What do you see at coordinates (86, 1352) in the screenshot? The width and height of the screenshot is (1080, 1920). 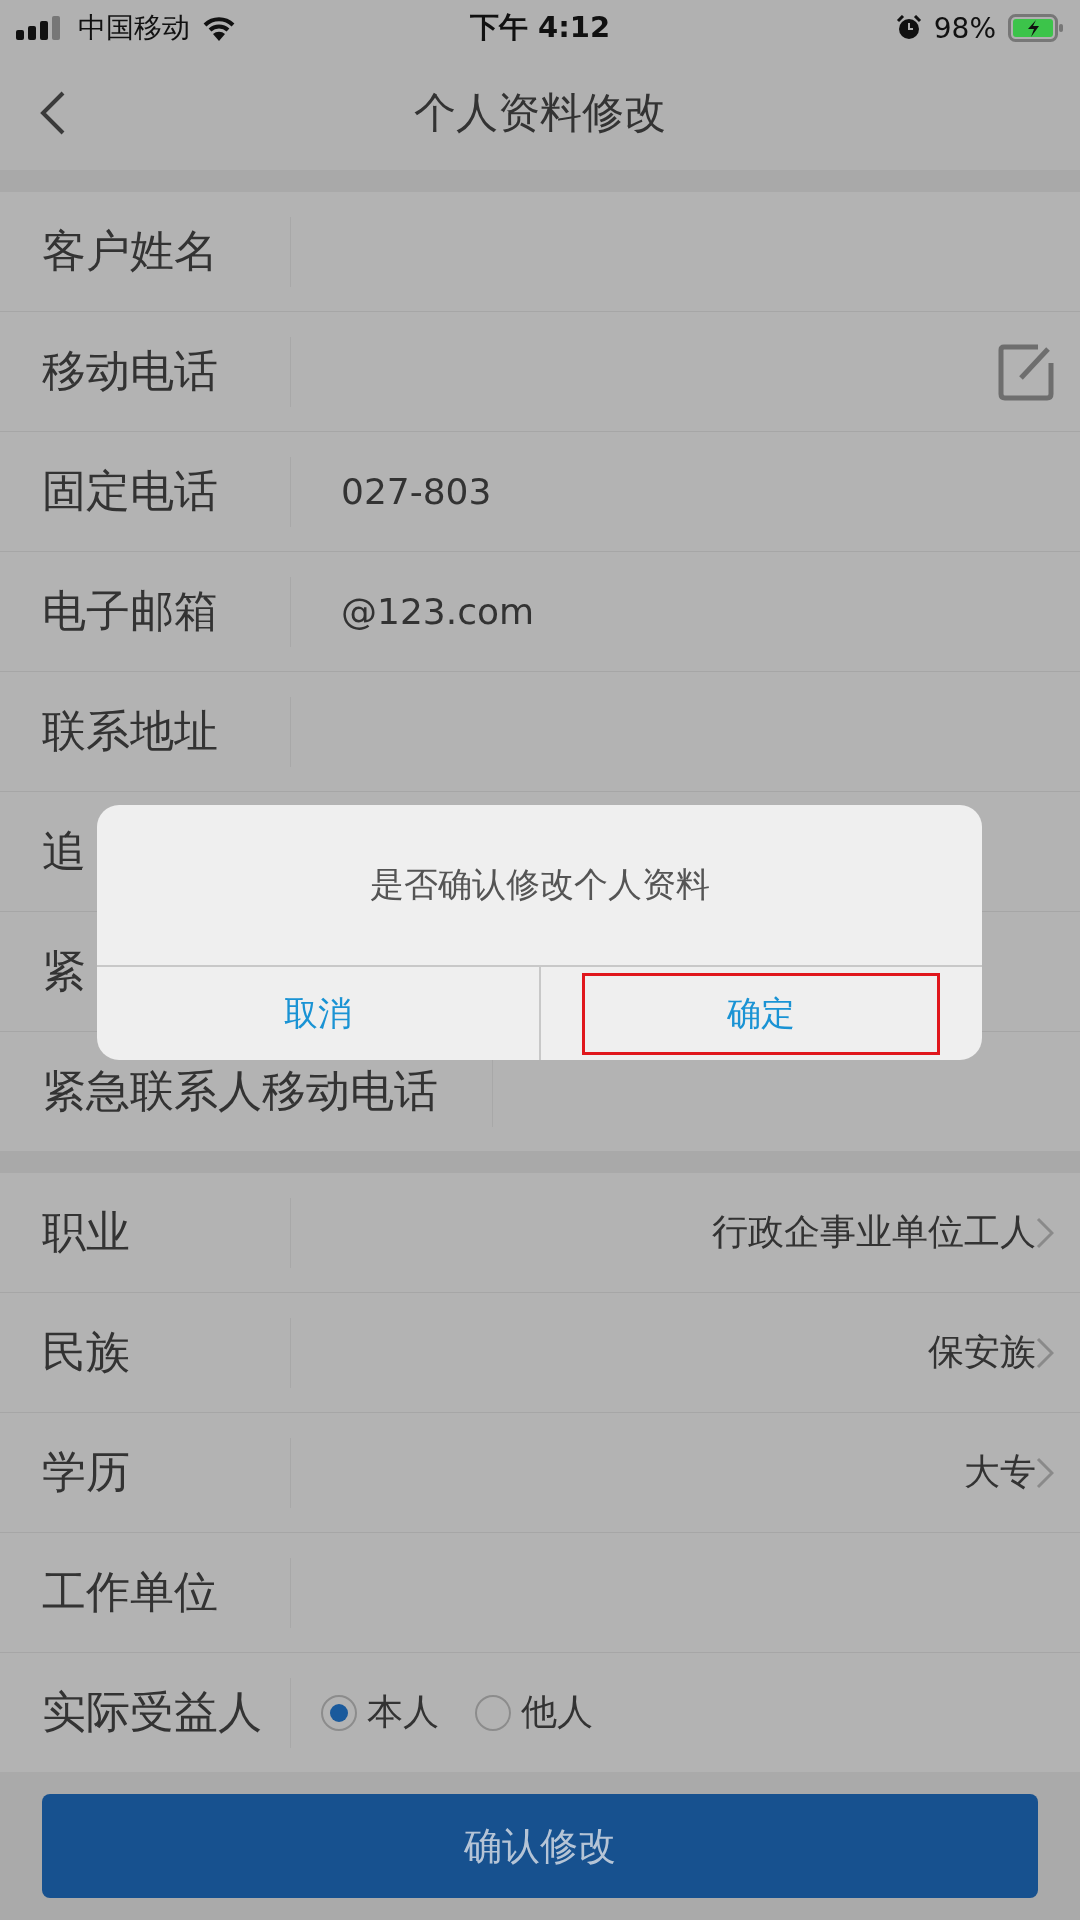 I see `field-label: 民族` at bounding box center [86, 1352].